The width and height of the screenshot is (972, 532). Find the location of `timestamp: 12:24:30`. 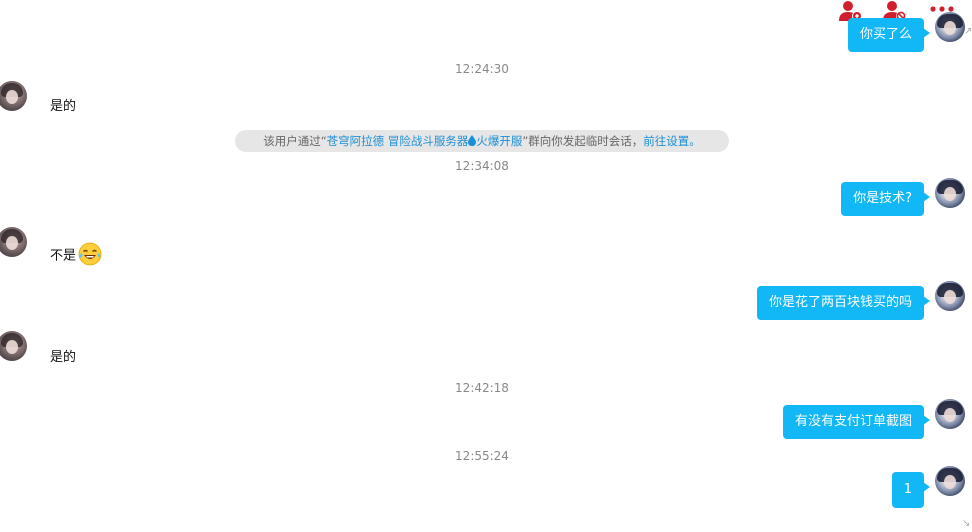

timestamp: 12:24:30 is located at coordinates (482, 69).